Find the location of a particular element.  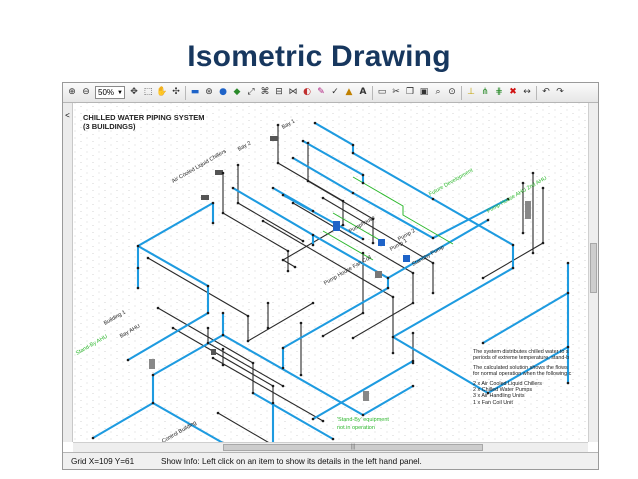

horizontal-scrollbar: ||| is located at coordinates (330, 447).